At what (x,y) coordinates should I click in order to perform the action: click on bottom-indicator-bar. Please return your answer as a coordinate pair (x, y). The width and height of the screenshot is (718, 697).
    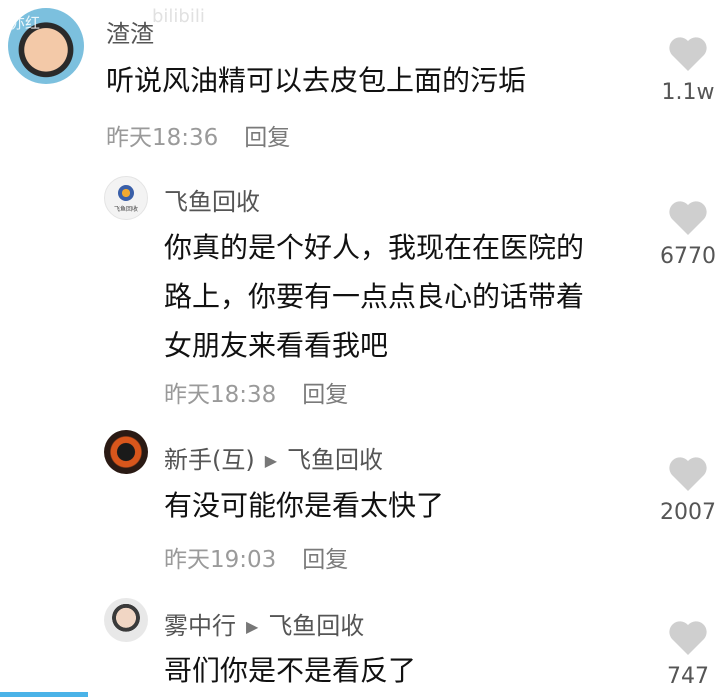
    Looking at the image, I should click on (44, 694).